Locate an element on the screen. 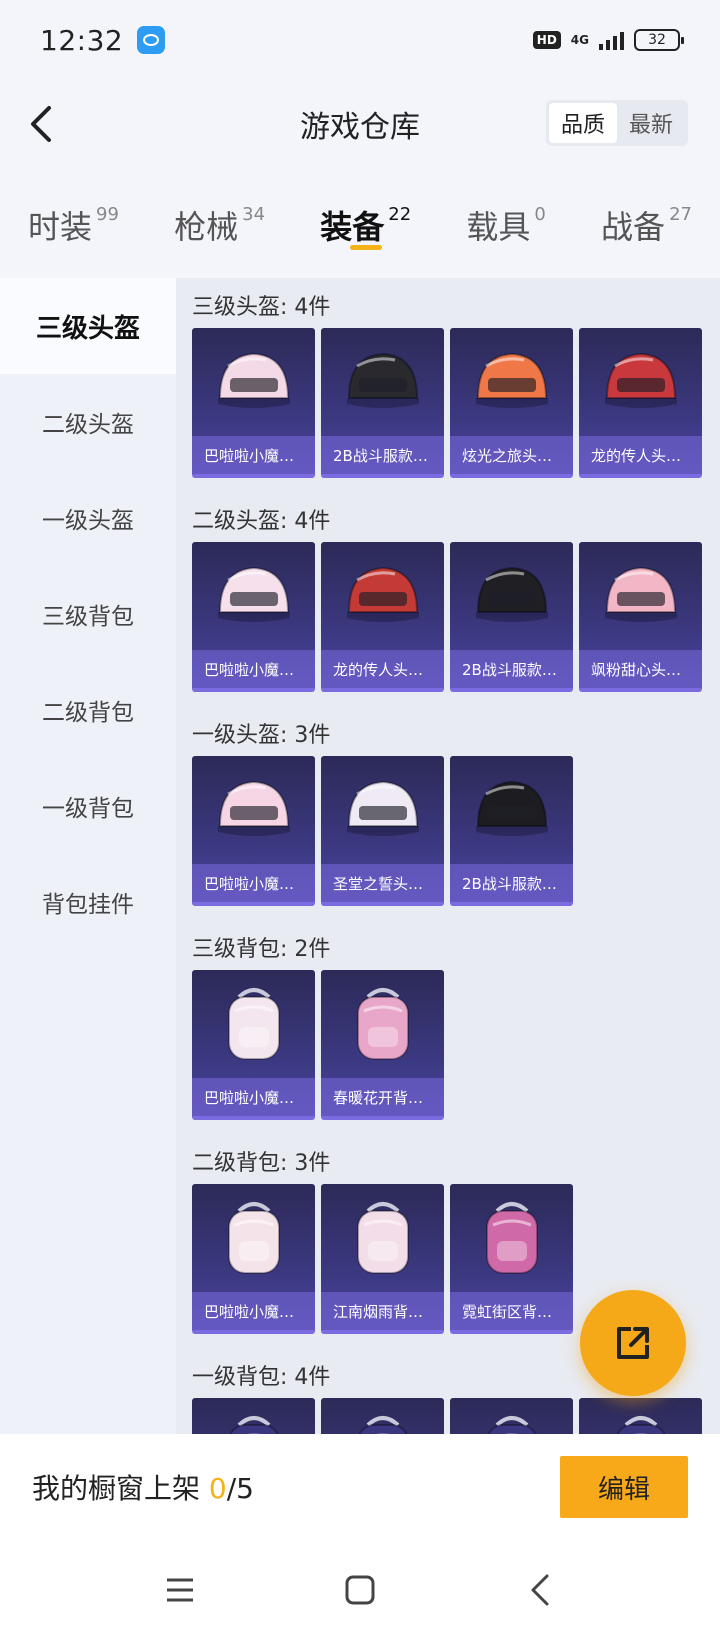 The width and height of the screenshot is (720, 1640). back-arrow-icon is located at coordinates (540, 1590).